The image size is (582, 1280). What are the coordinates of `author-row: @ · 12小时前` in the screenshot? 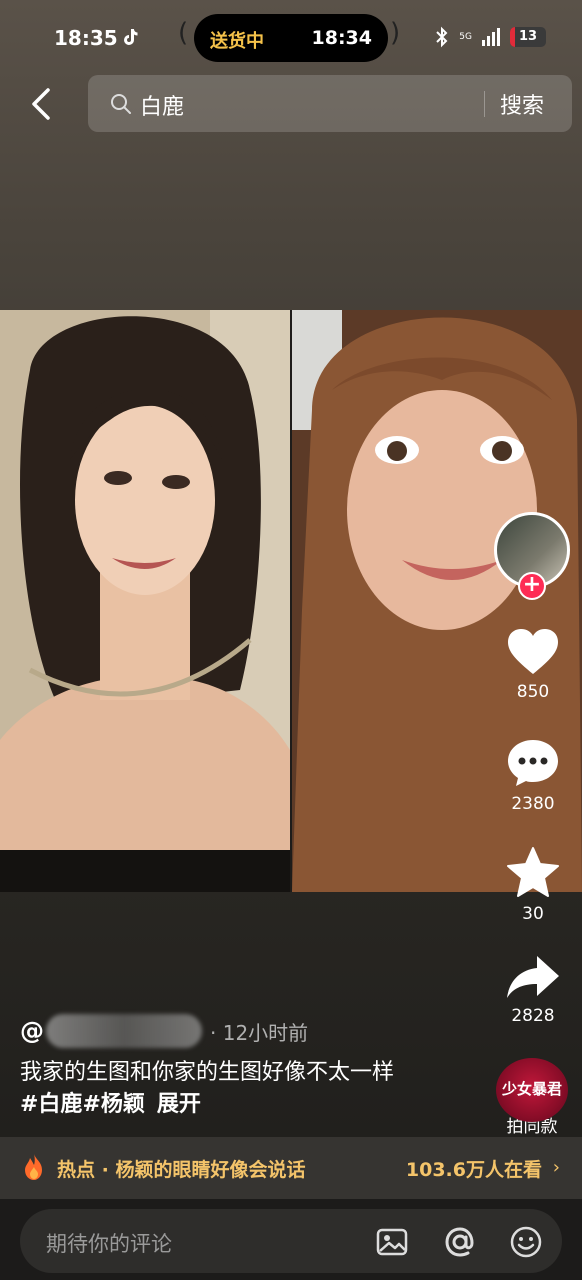 It's located at (164, 1031).